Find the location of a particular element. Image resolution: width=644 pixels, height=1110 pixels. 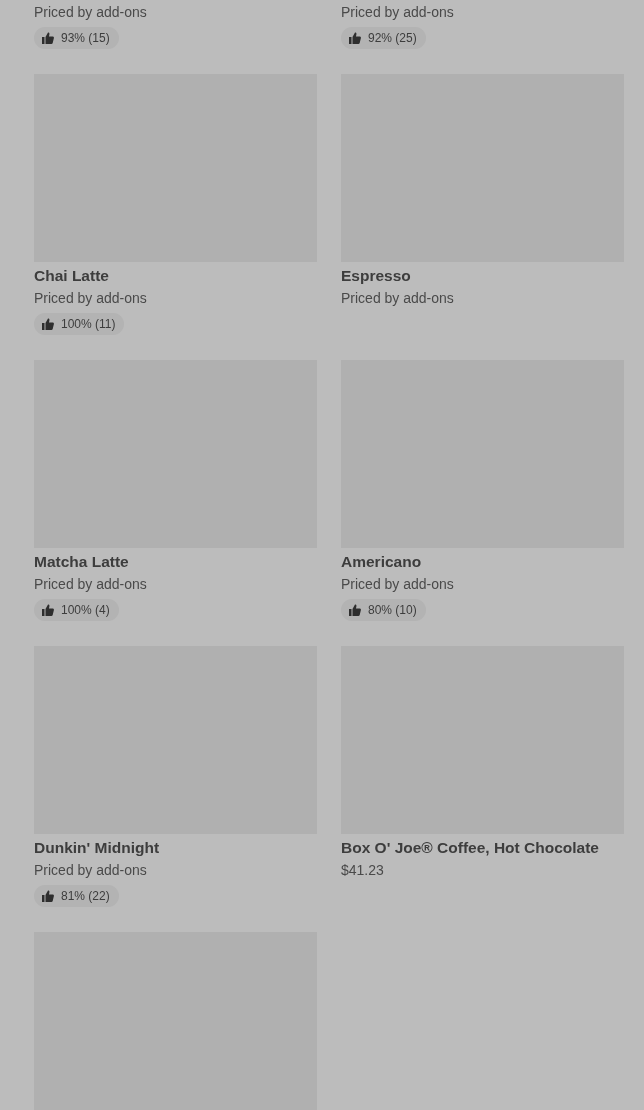

item-title: Dunkin' Midnight is located at coordinates (97, 848).